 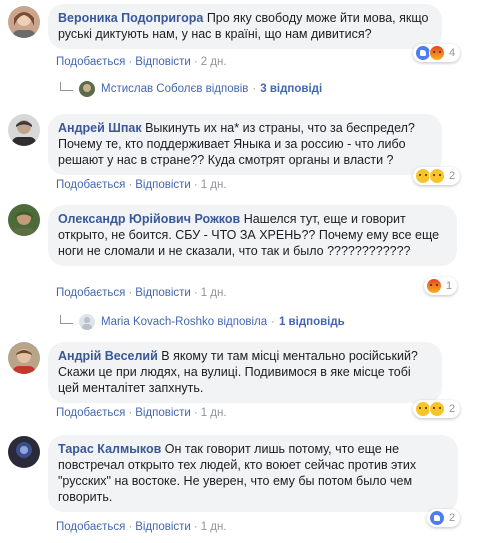 I want to click on replies-link: Мстислав Соболєв відповів · 3 відповіді, so click(x=191, y=89).